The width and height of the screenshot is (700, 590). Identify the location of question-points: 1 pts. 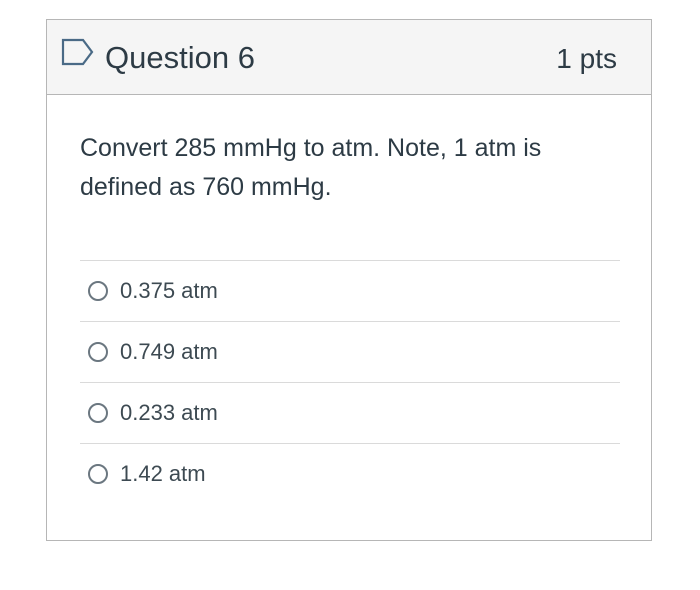
(586, 58).